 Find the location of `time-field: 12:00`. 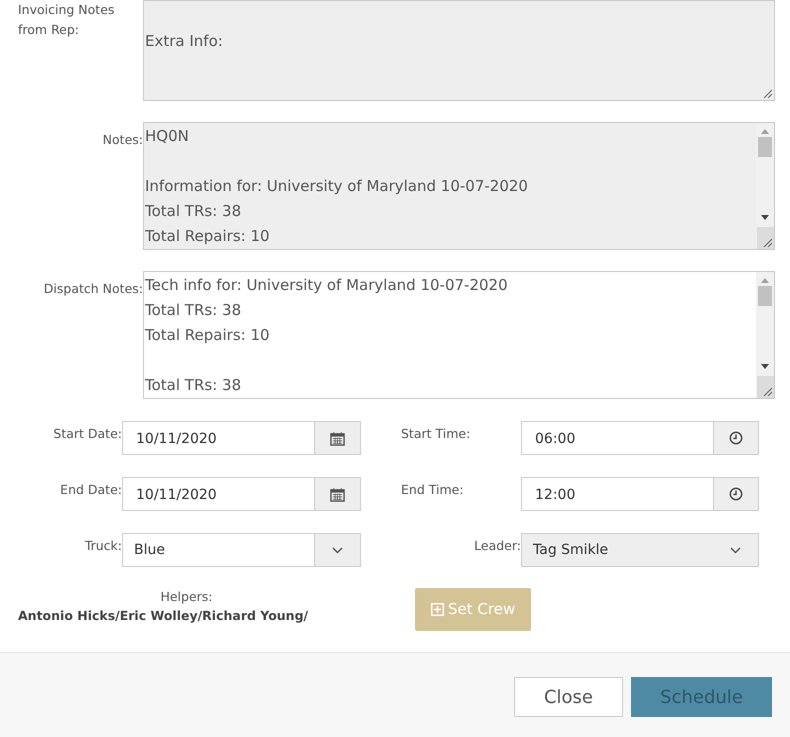

time-field: 12:00 is located at coordinates (640, 494).